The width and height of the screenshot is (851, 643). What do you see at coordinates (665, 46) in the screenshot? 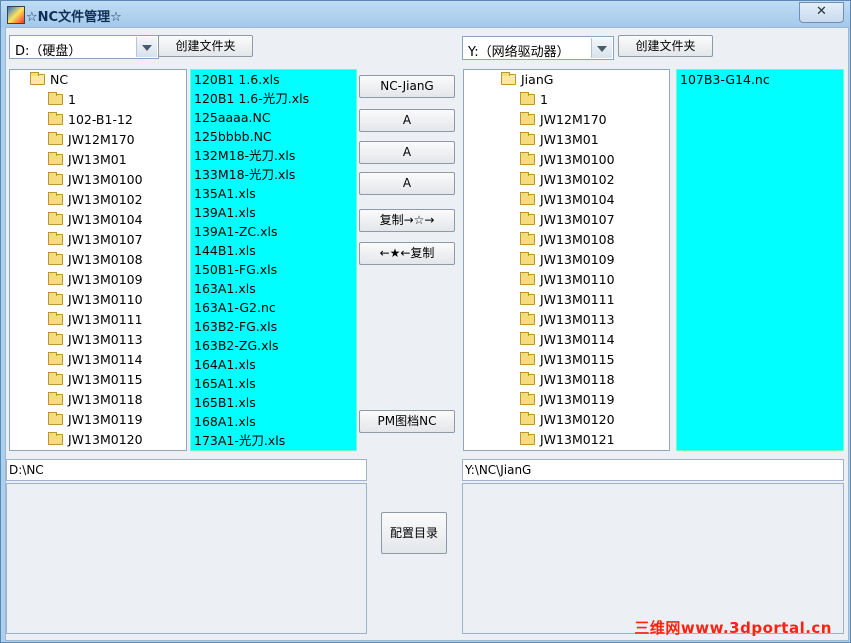
I see `right-create-folder-button: 创建文件夹` at bounding box center [665, 46].